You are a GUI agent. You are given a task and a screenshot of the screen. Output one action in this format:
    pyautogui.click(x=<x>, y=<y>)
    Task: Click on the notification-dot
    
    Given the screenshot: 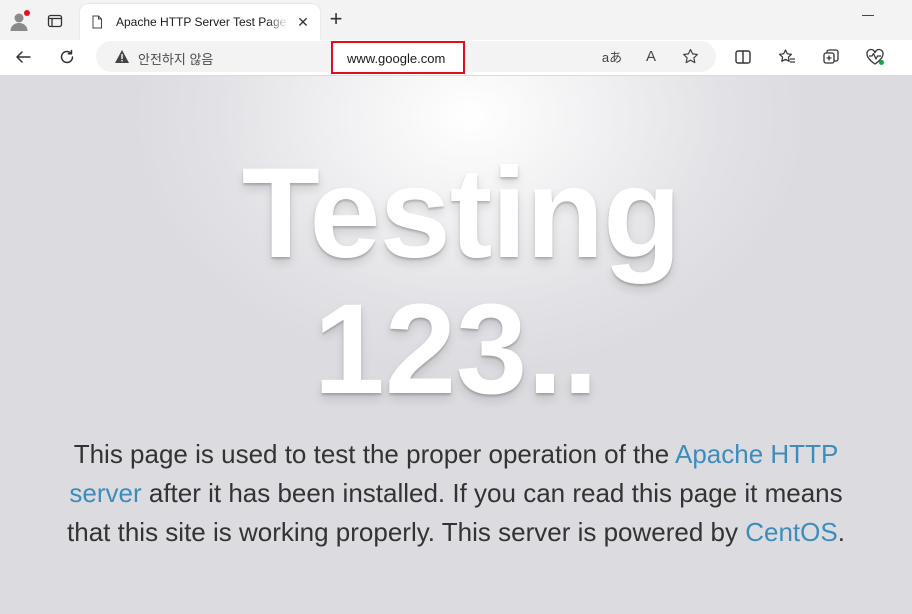 What is the action you would take?
    pyautogui.click(x=27, y=13)
    